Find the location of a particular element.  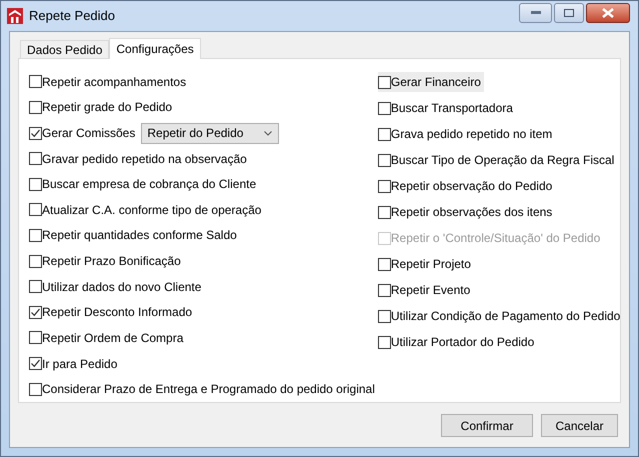

checkbox-label: Repetir acompanhamentos is located at coordinates (114, 81).